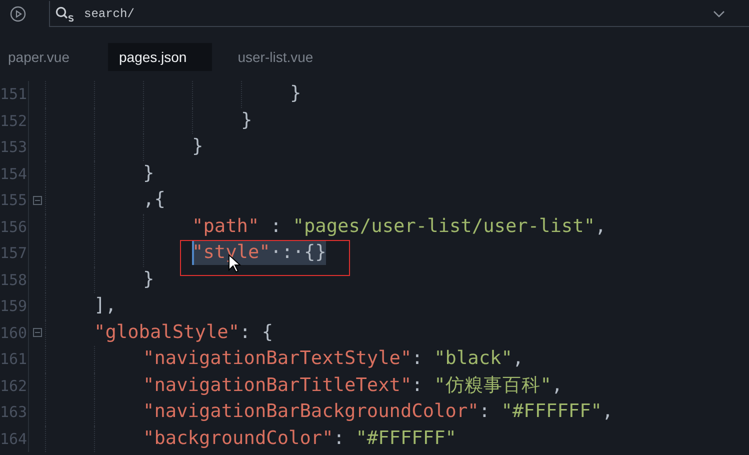  I want to click on code-line: ],, so click(105, 306).